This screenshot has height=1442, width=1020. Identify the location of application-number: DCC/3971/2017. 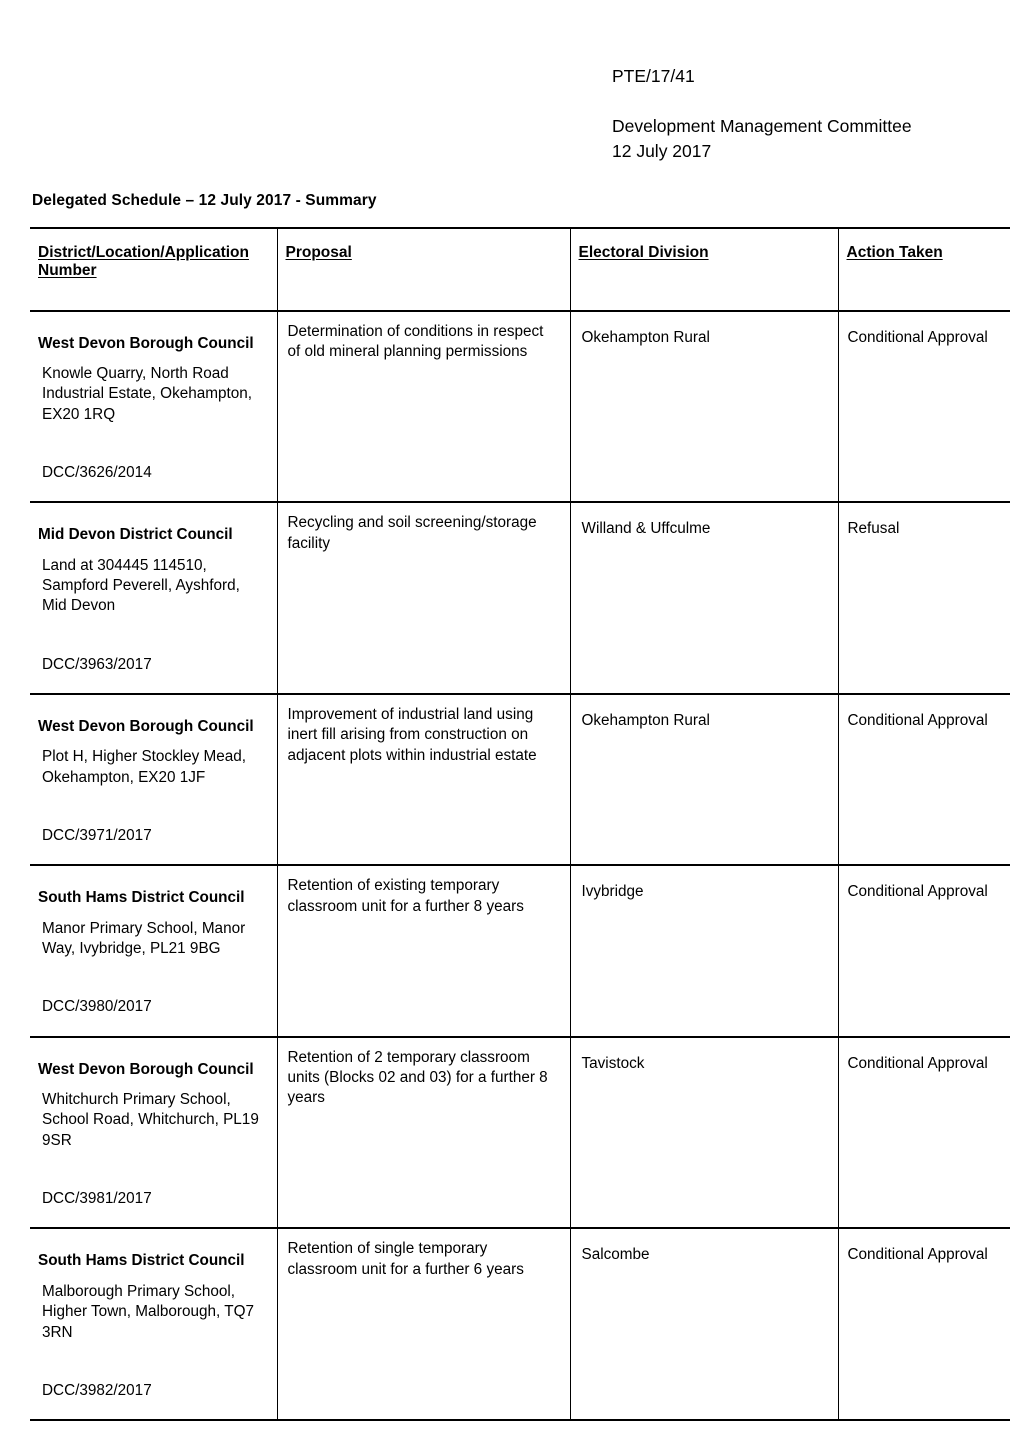
(97, 836).